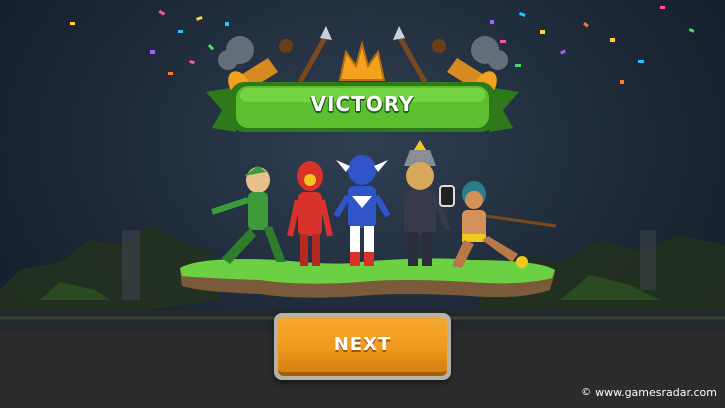 The image size is (725, 408). I want to click on victory-title: VICTORY, so click(362, 104).